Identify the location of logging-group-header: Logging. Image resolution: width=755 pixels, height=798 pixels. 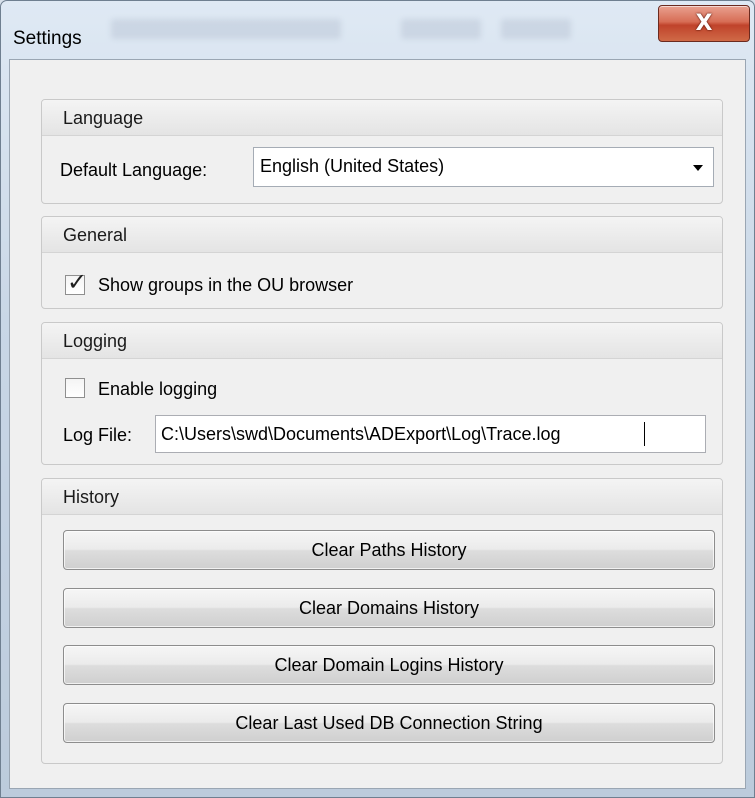
(382, 341).